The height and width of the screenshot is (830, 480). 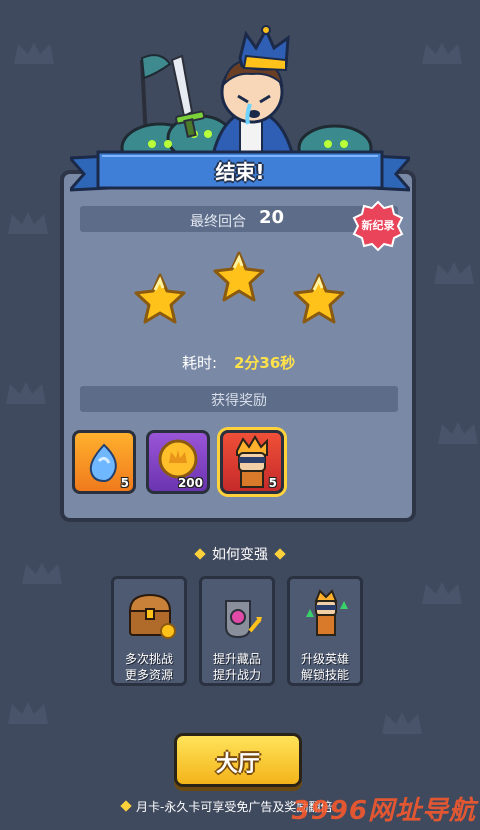 What do you see at coordinates (383, 811) in the screenshot?
I see `site-watermark: 3996网址导航` at bounding box center [383, 811].